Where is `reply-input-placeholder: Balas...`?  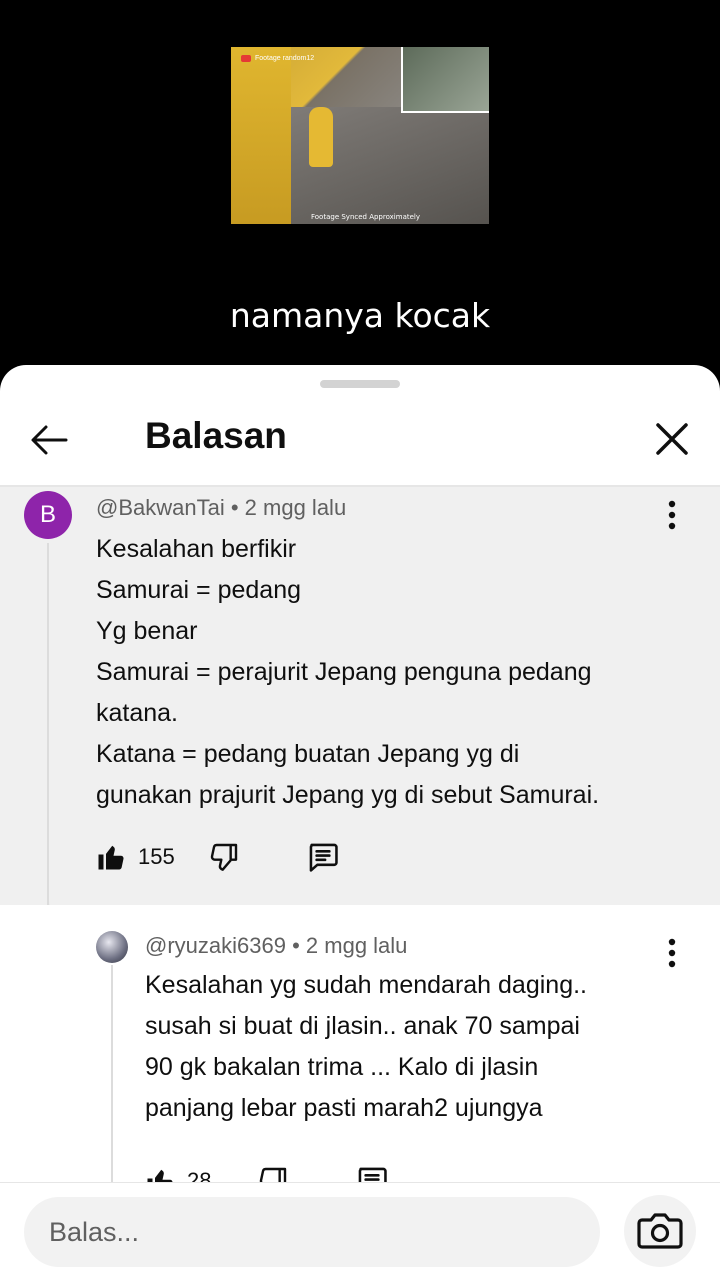
reply-input-placeholder: Balas... is located at coordinates (94, 1232).